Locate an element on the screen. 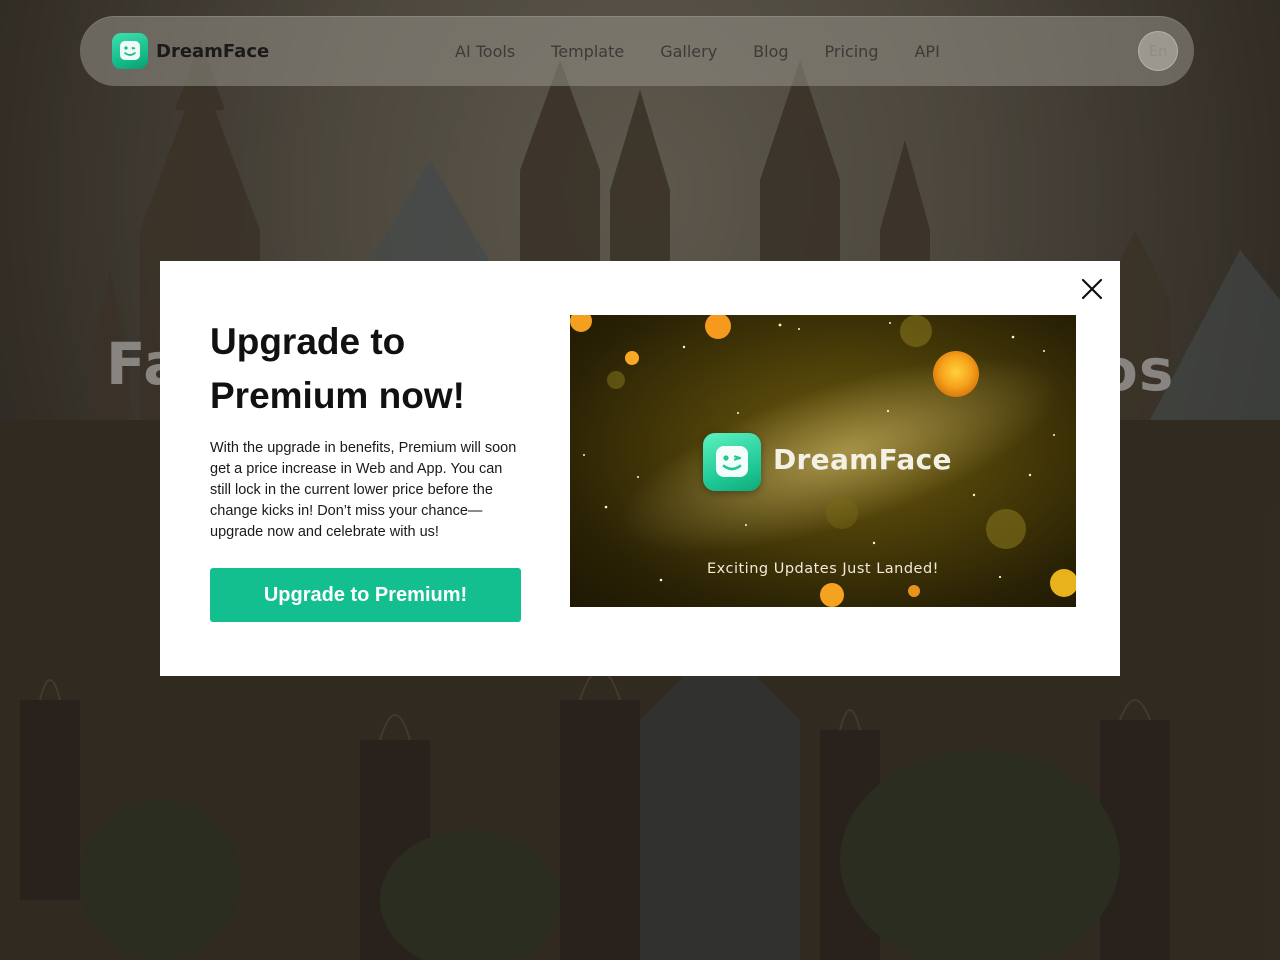 This screenshot has width=1280, height=960. close-button is located at coordinates (1092, 289).